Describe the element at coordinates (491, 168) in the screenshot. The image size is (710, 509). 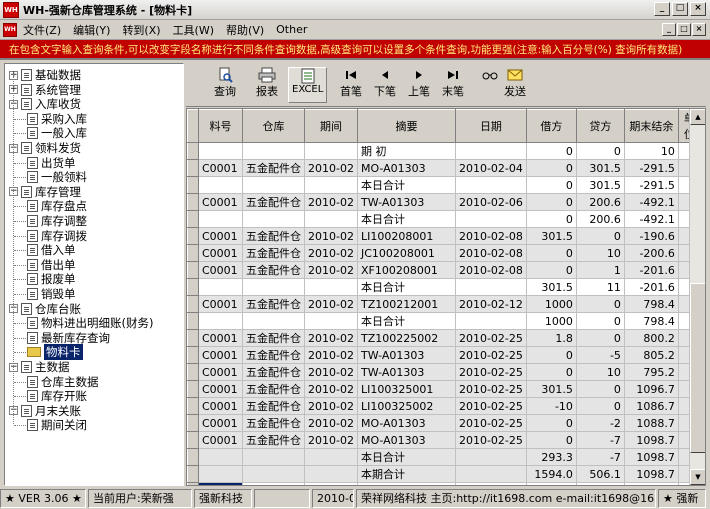
I see `table-cell: 2010-02-04` at that location.